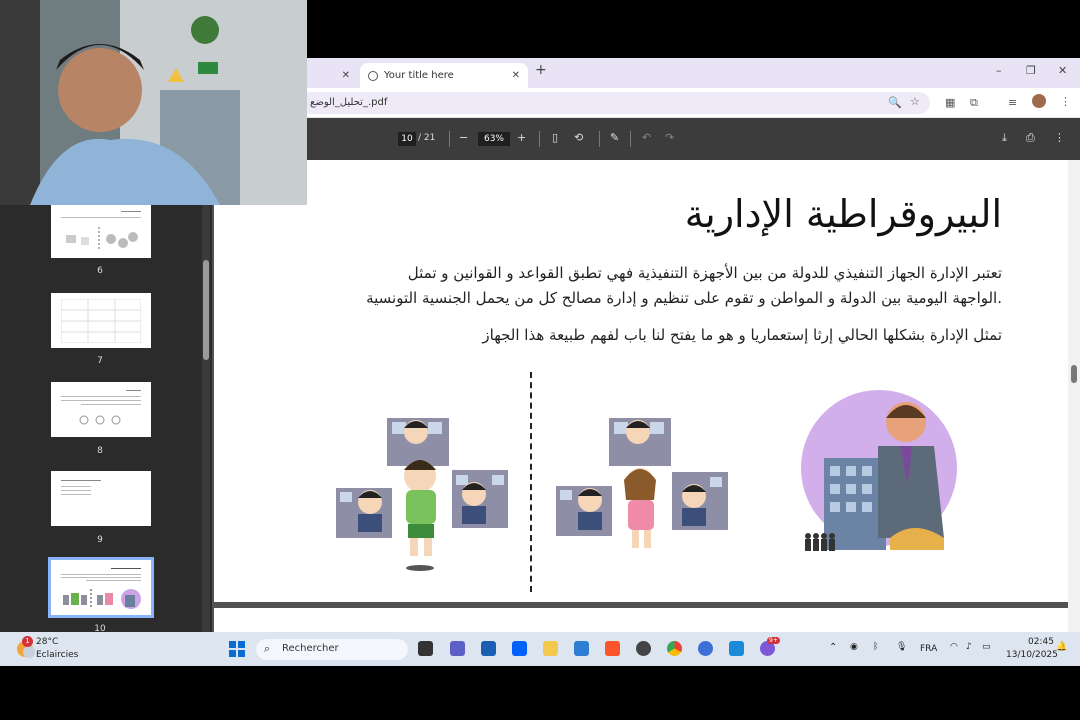 The height and width of the screenshot is (720, 1080). I want to click on download-icon: ⤓, so click(1004, 138).